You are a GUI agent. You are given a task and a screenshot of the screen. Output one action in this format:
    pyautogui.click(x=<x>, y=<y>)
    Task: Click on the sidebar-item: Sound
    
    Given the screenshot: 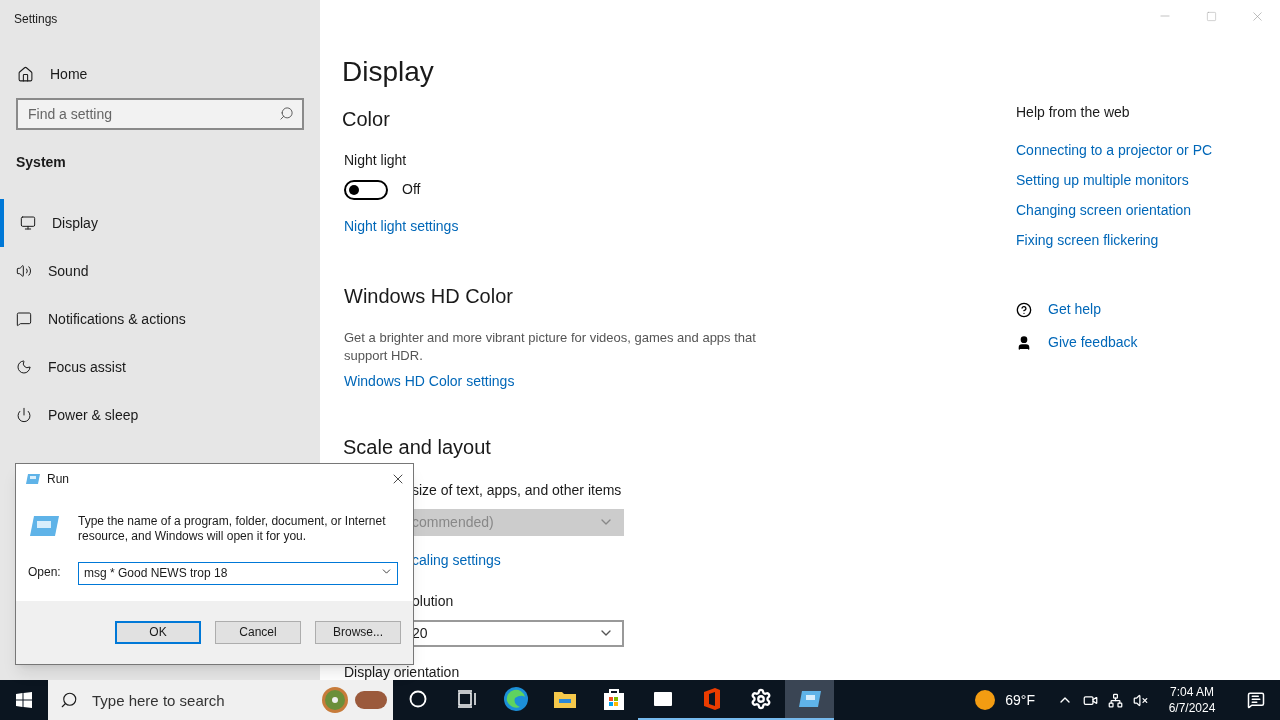 What is the action you would take?
    pyautogui.click(x=160, y=271)
    